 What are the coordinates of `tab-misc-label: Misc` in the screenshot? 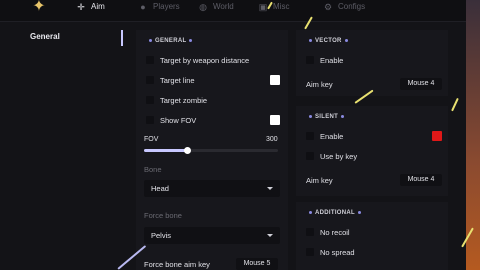 It's located at (281, 6).